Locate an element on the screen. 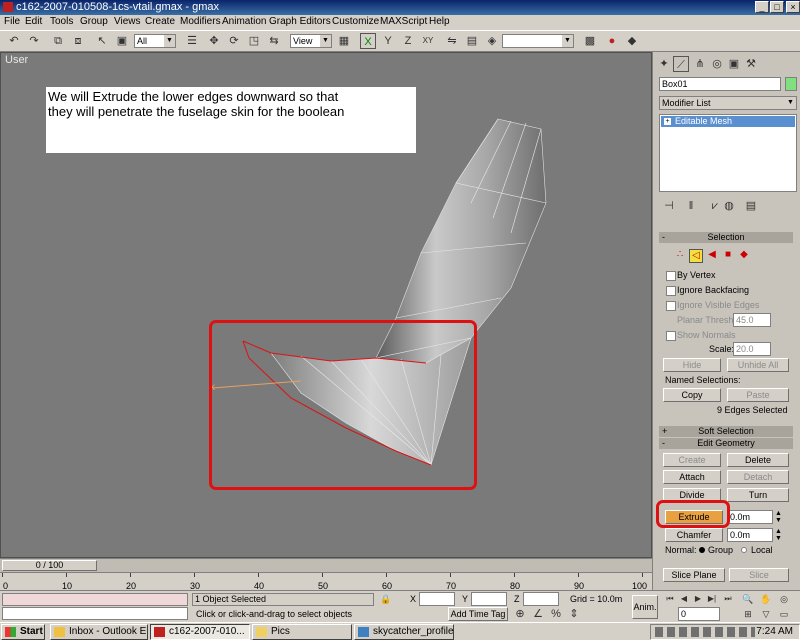 This screenshot has height=640, width=800. unhide-all-button: Unhide All is located at coordinates (758, 365).